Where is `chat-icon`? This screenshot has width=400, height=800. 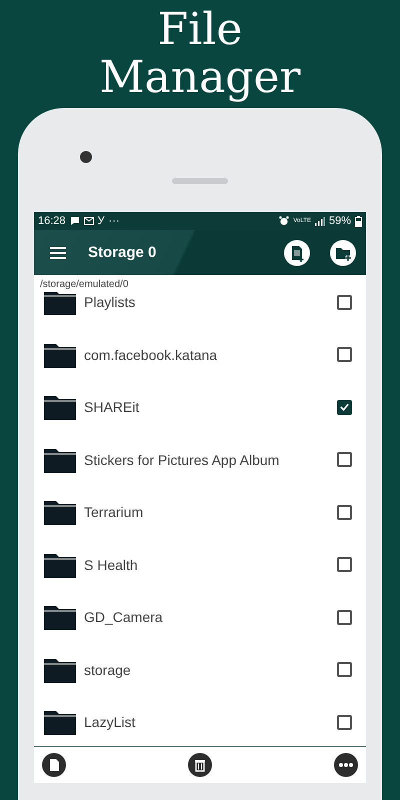
chat-icon is located at coordinates (75, 221).